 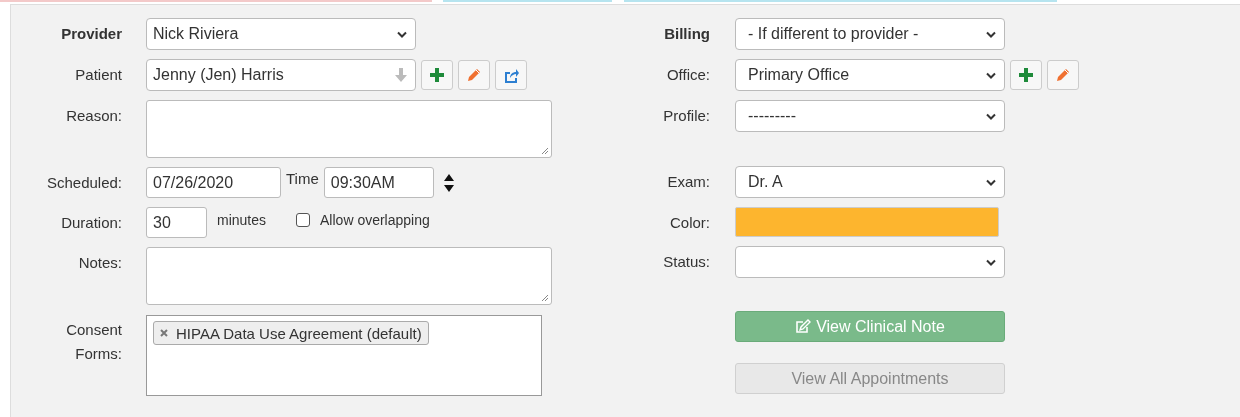 I want to click on select-field: Jenny (Jen) Harris, so click(x=281, y=75).